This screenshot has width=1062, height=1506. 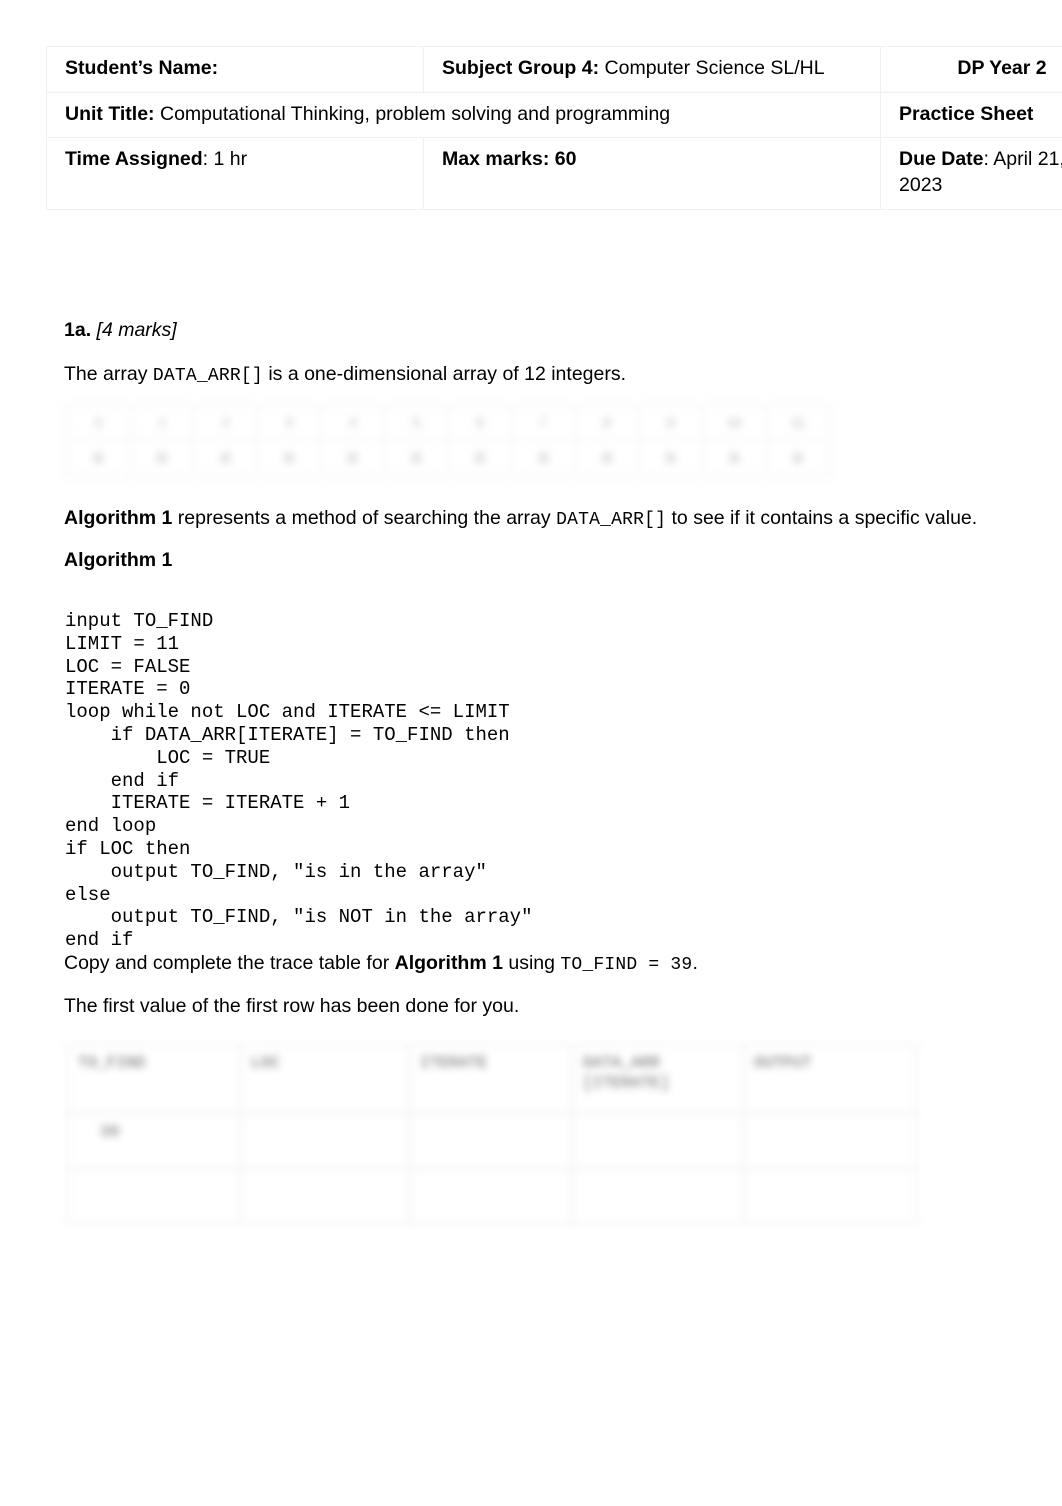 What do you see at coordinates (480, 422) in the screenshot?
I see `array-index-cell: 6` at bounding box center [480, 422].